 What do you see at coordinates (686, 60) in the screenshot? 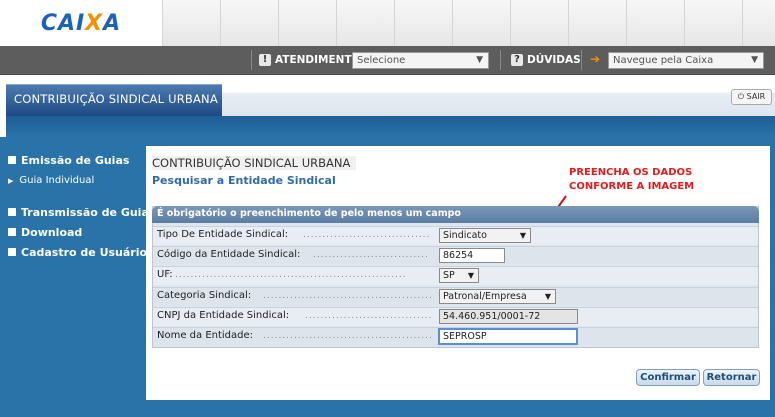
I see `navegue-select: Navegue pela Caixa ▼` at bounding box center [686, 60].